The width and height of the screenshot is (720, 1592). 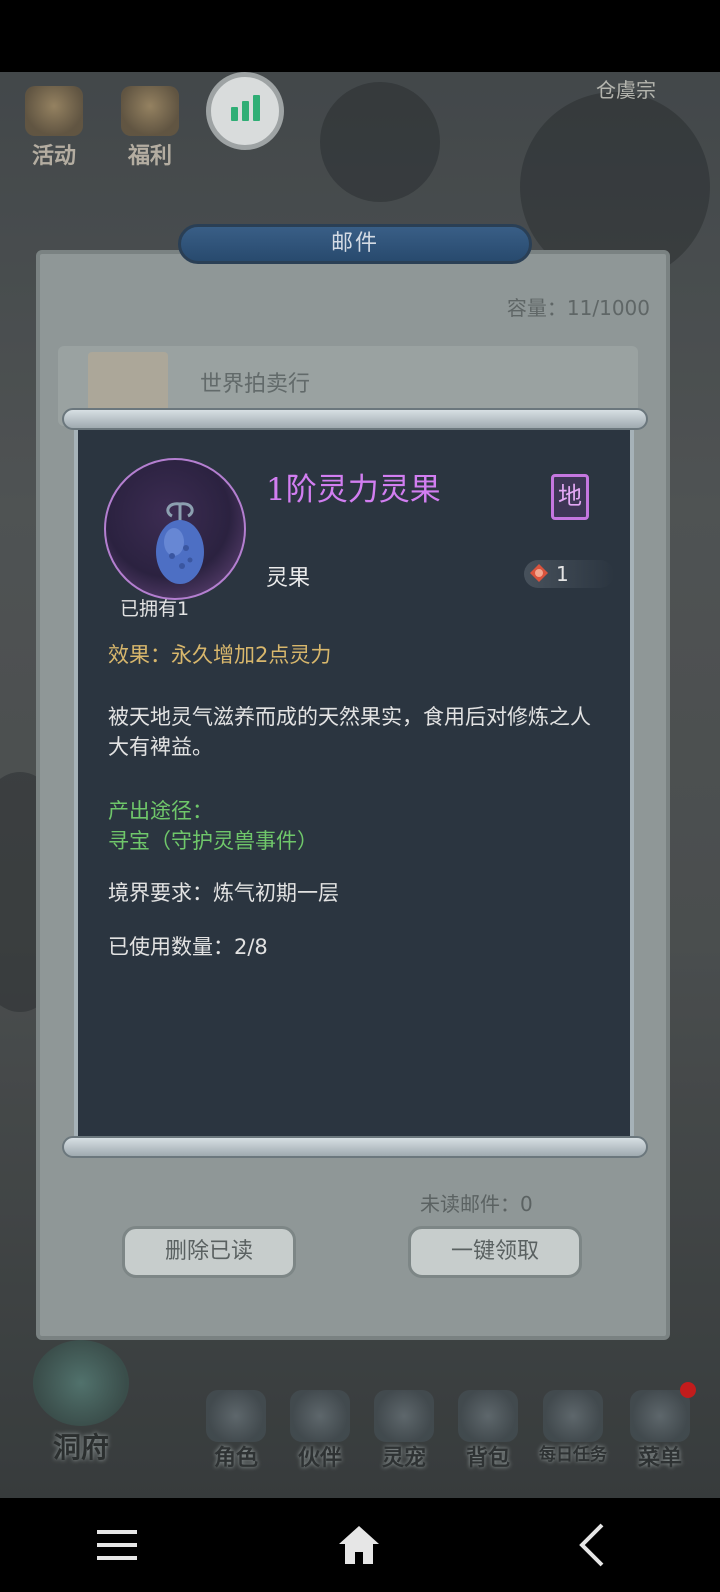 I want to click on nav-label: 每日任务, so click(x=573, y=1455).